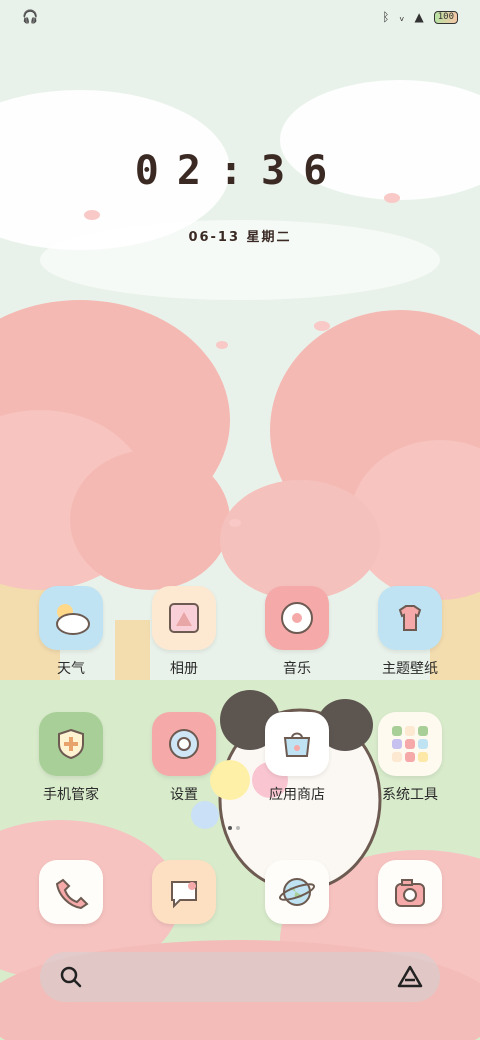 The image size is (480, 1040). Describe the element at coordinates (240, 235) in the screenshot. I see `clock-date: 06-13 星期二` at that location.